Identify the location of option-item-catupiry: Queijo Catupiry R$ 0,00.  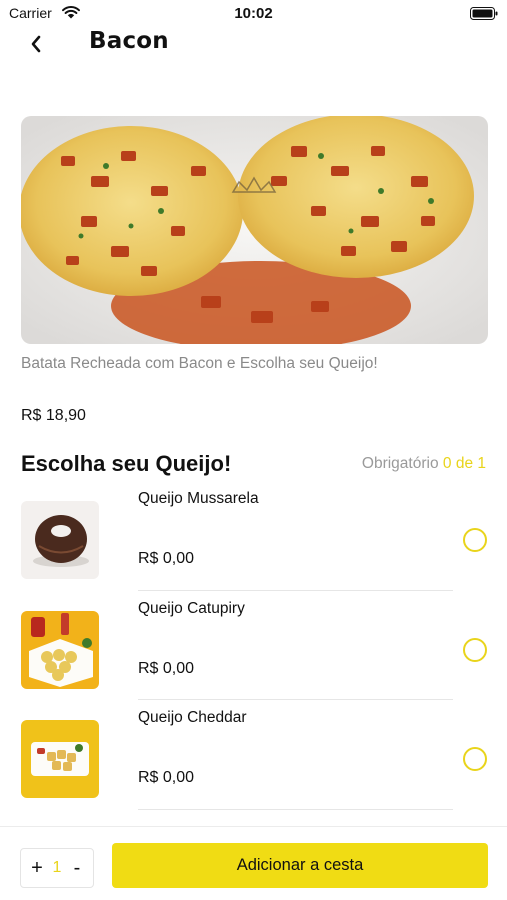
(253, 654).